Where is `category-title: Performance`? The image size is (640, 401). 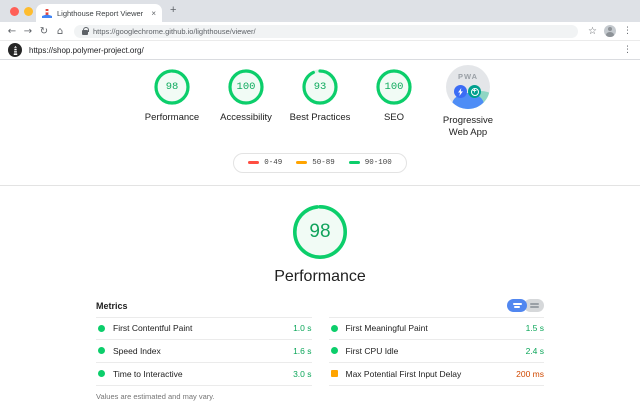 category-title: Performance is located at coordinates (320, 276).